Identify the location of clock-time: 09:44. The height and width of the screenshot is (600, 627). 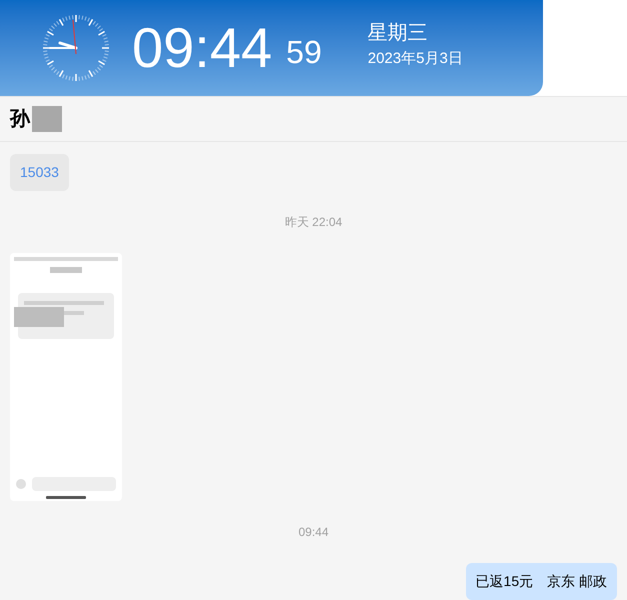
(202, 48).